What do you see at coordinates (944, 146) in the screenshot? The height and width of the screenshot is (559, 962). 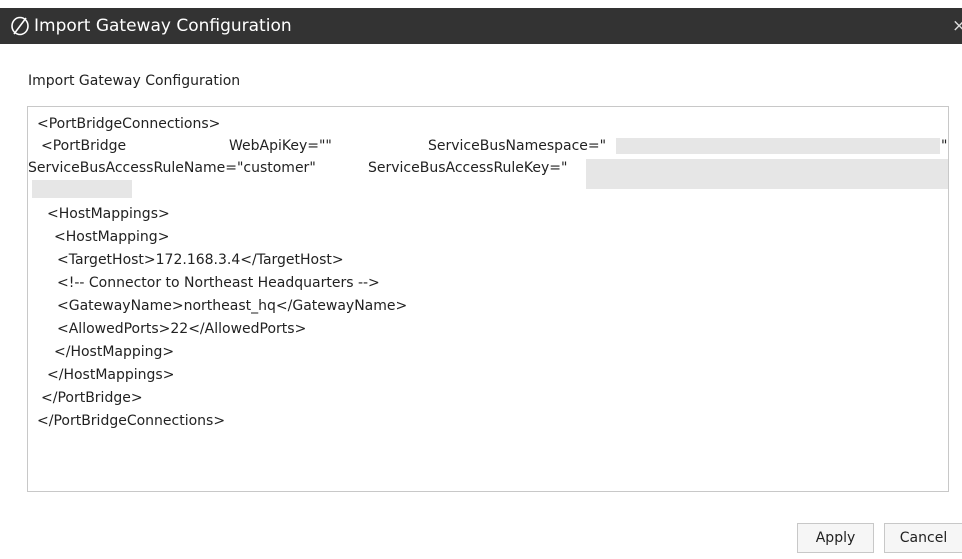 I see `code-line: "` at bounding box center [944, 146].